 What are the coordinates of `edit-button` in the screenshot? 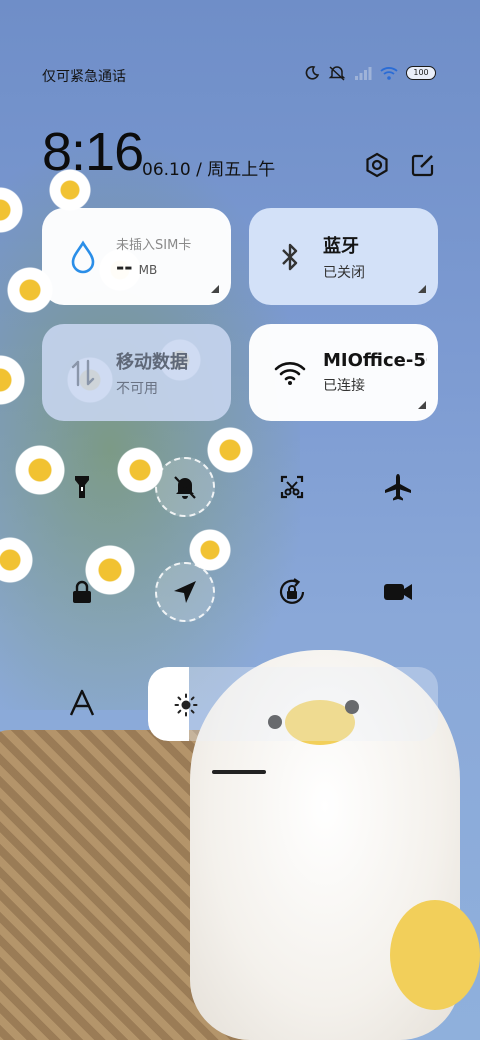 It's located at (423, 165).